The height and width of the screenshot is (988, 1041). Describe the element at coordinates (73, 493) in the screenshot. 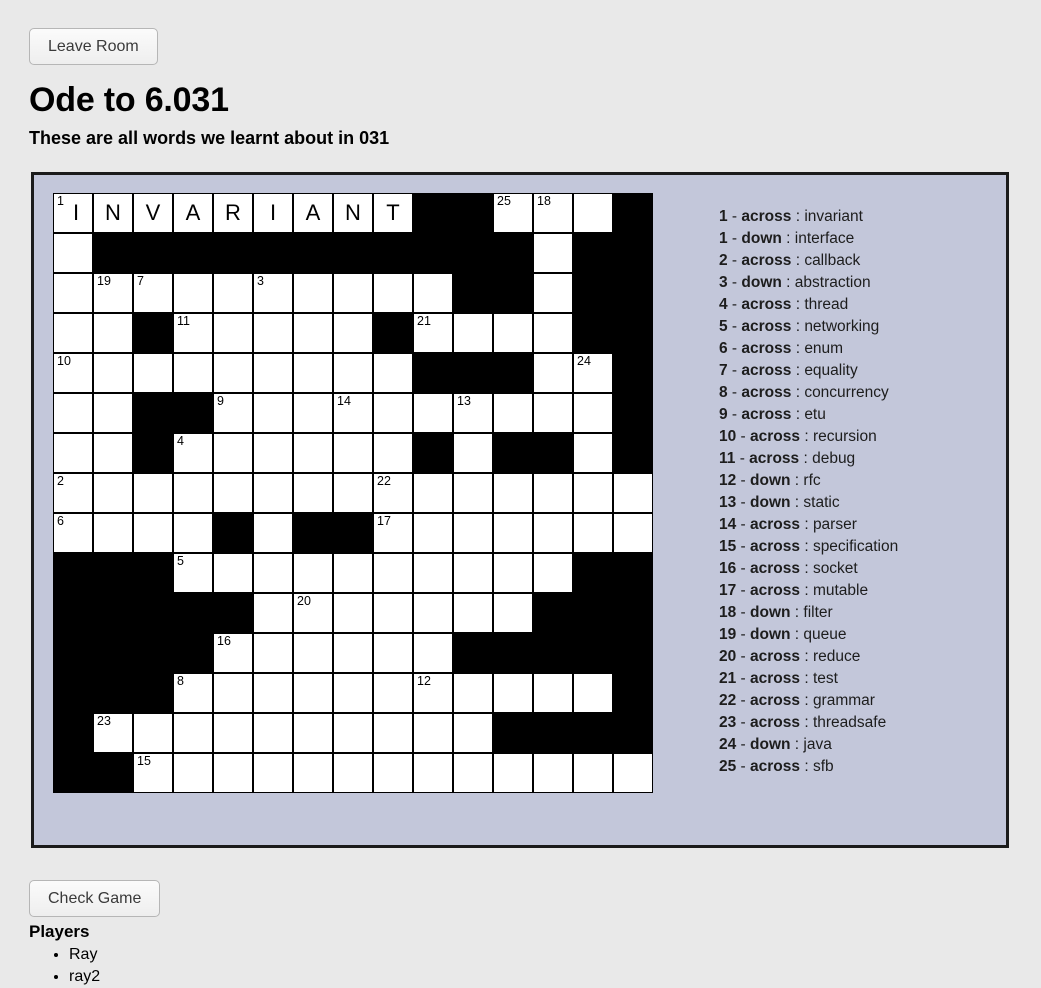

I see `grid-cell: 2` at that location.